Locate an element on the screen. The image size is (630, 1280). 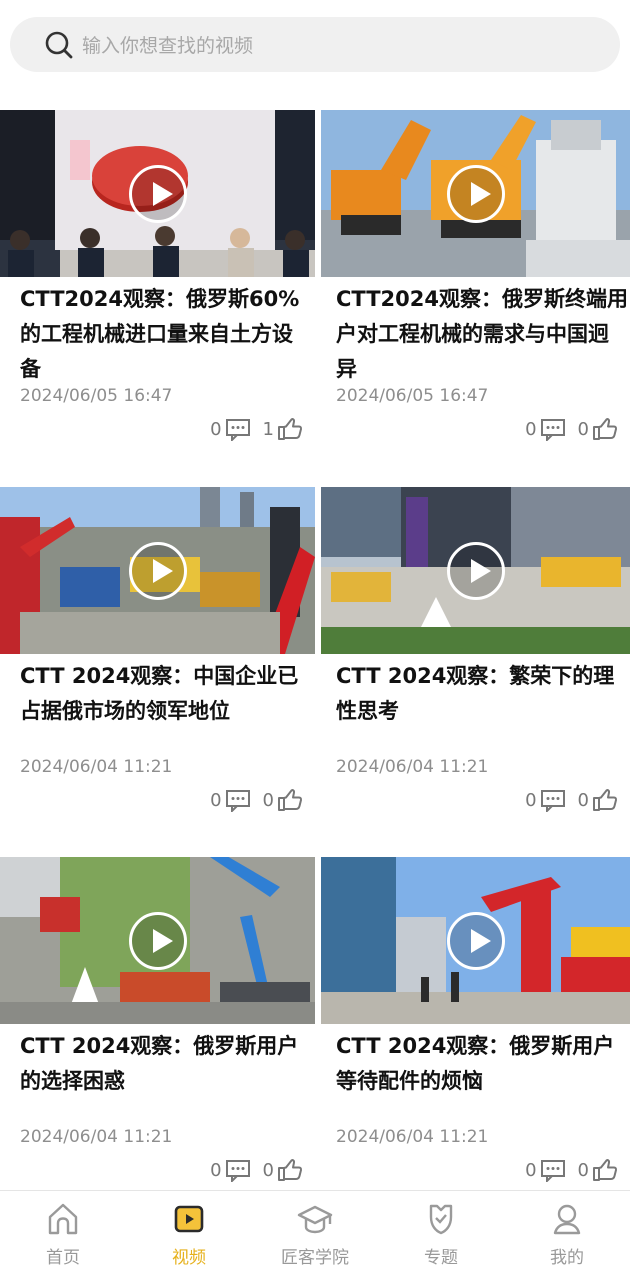
search-placeholder: 输入你想查找的视频 is located at coordinates (168, 46).